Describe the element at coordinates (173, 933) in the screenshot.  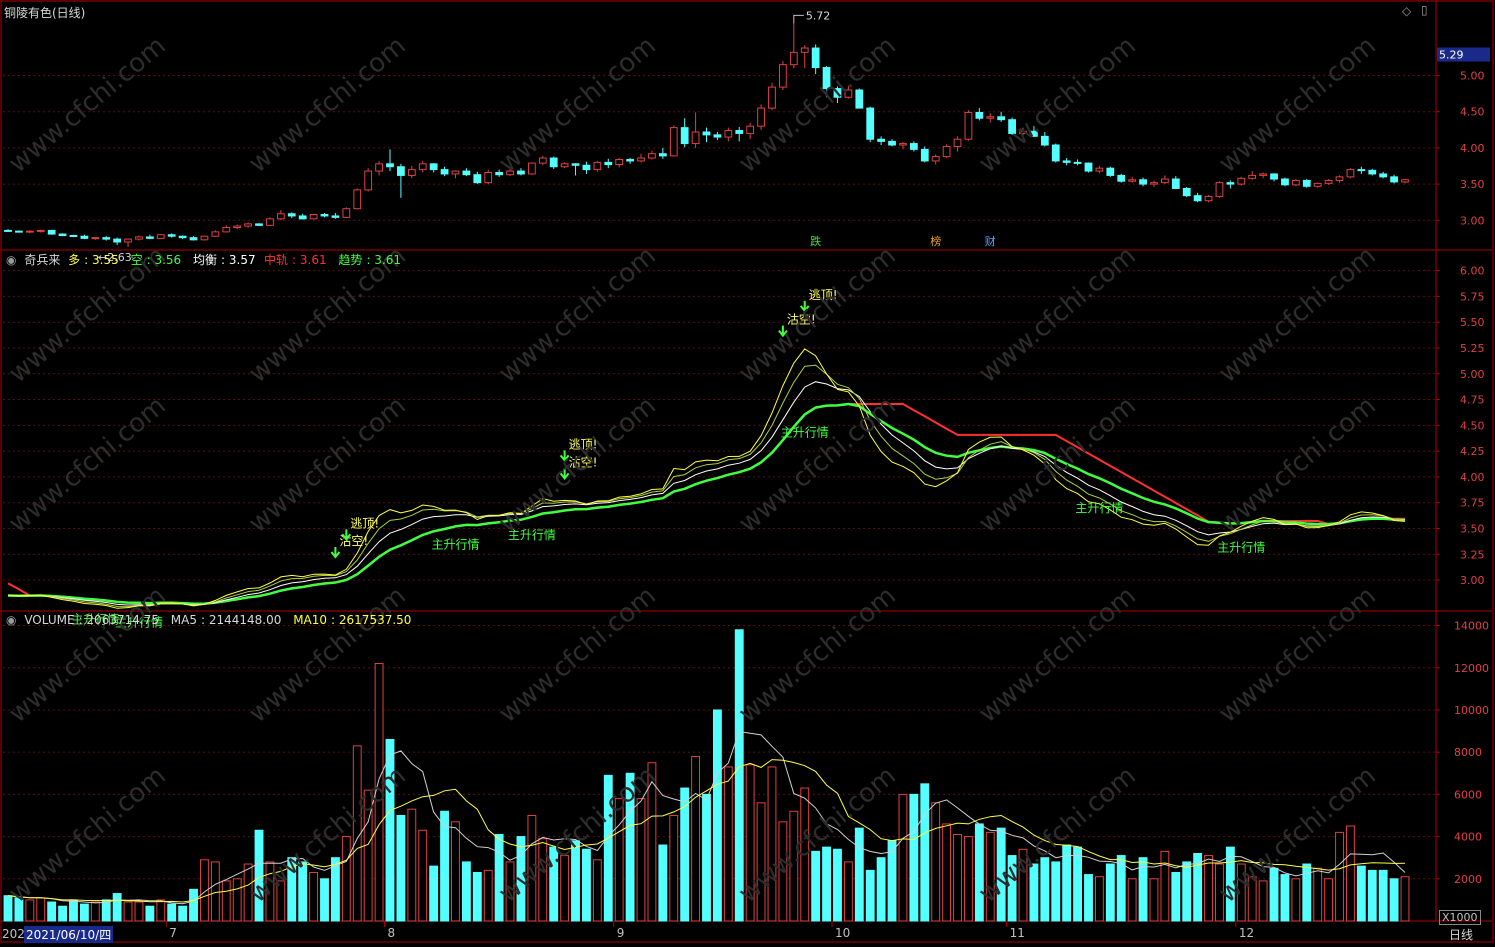
I see `month-label: 7` at that location.